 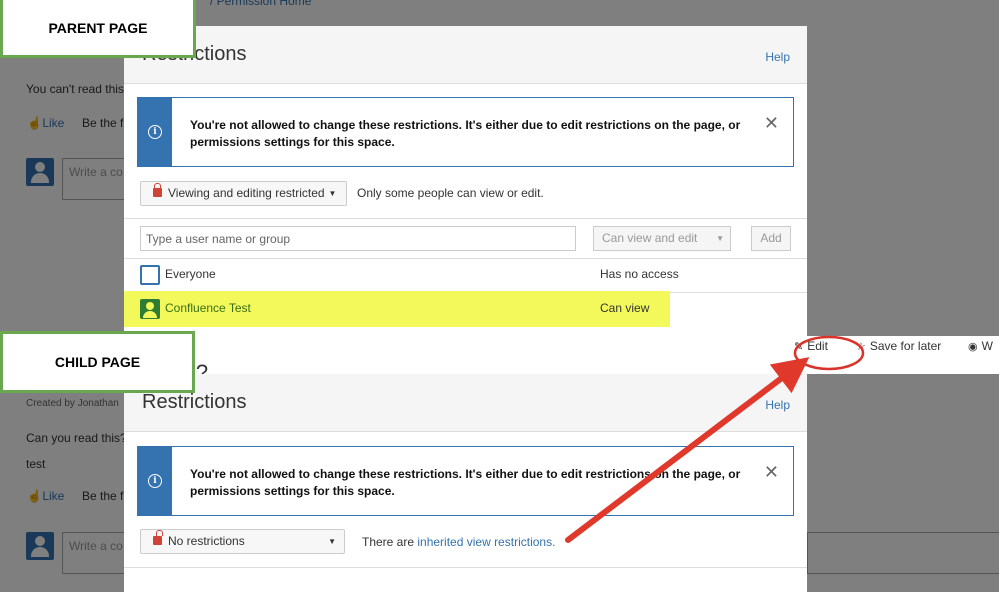 I want to click on restriction-description: There are inherited view restrictions., so click(x=458, y=542).